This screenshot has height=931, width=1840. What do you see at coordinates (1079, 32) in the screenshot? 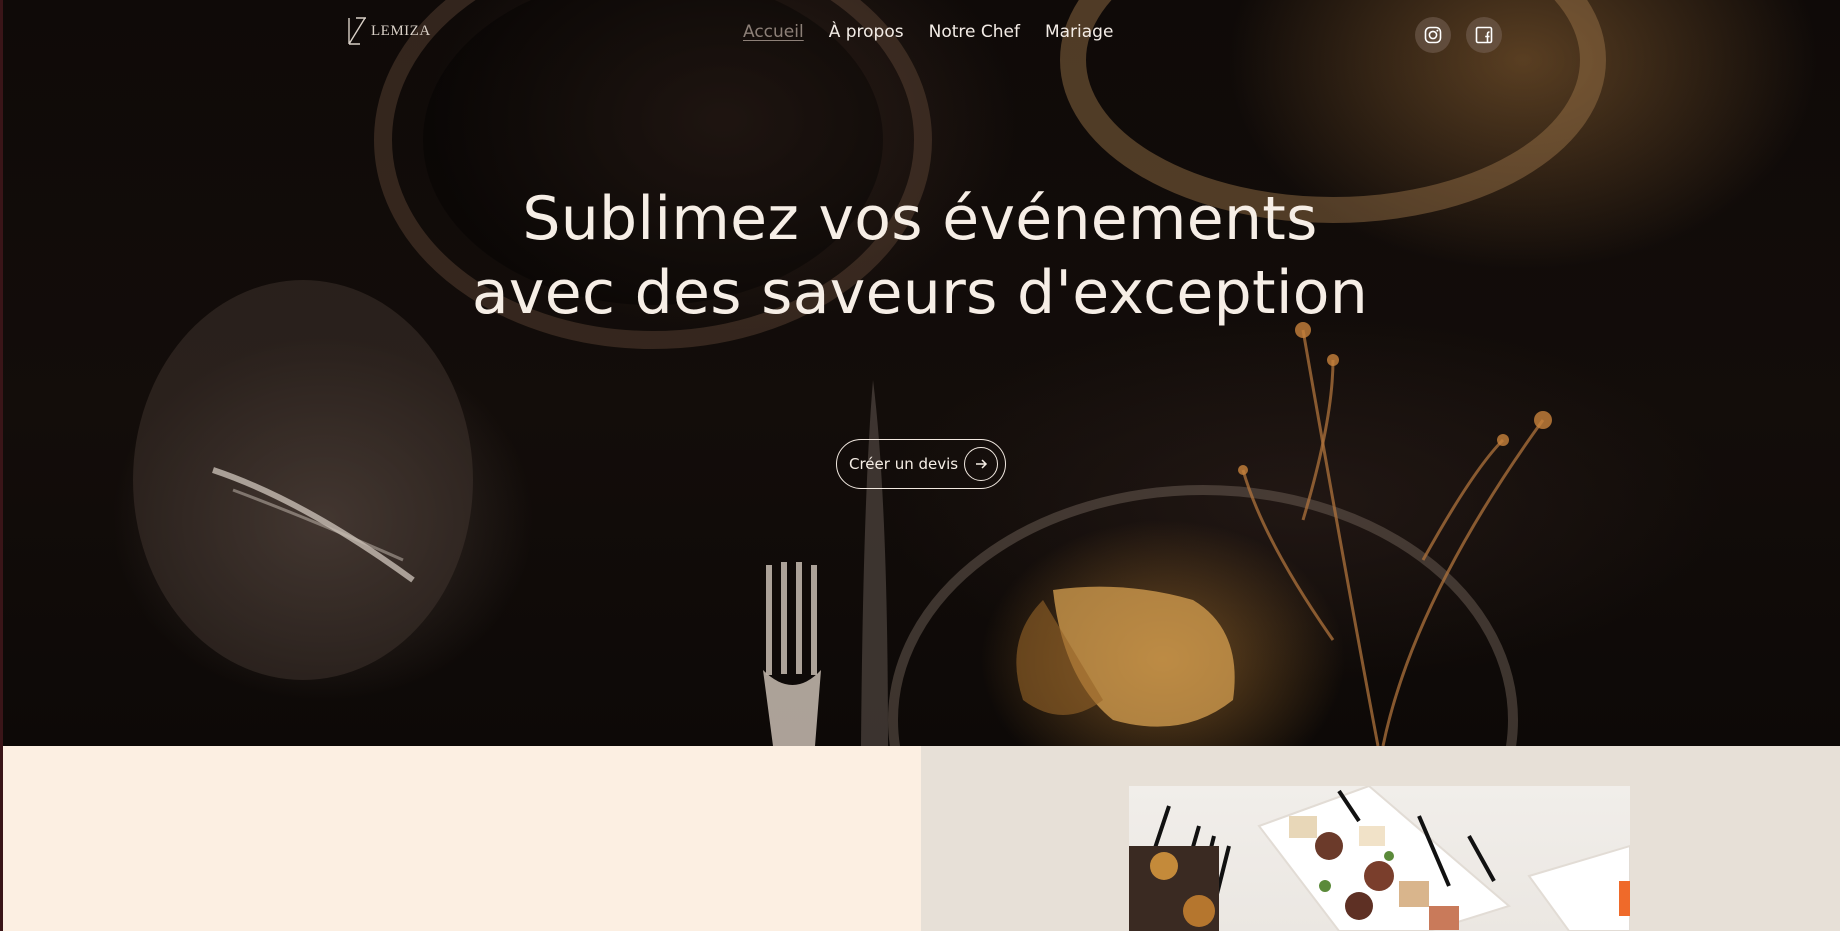
I see `nav-item-mariage: Mariage` at bounding box center [1079, 32].